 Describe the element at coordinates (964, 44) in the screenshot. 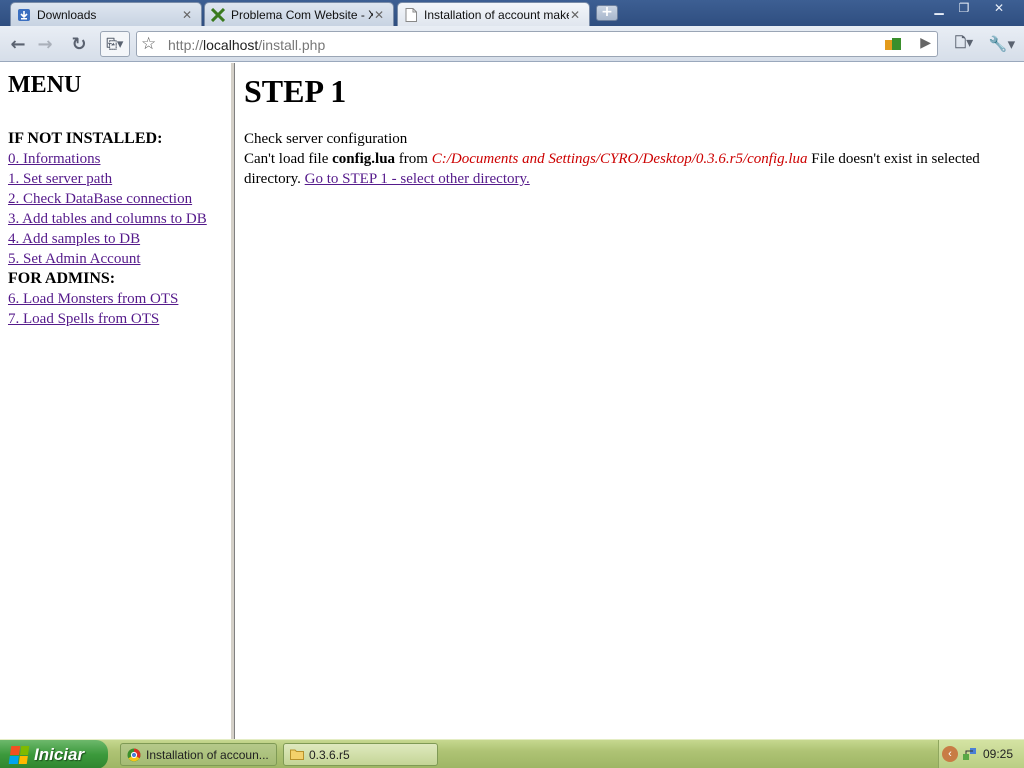

I see `page-menu-icon: 🗋▾` at that location.